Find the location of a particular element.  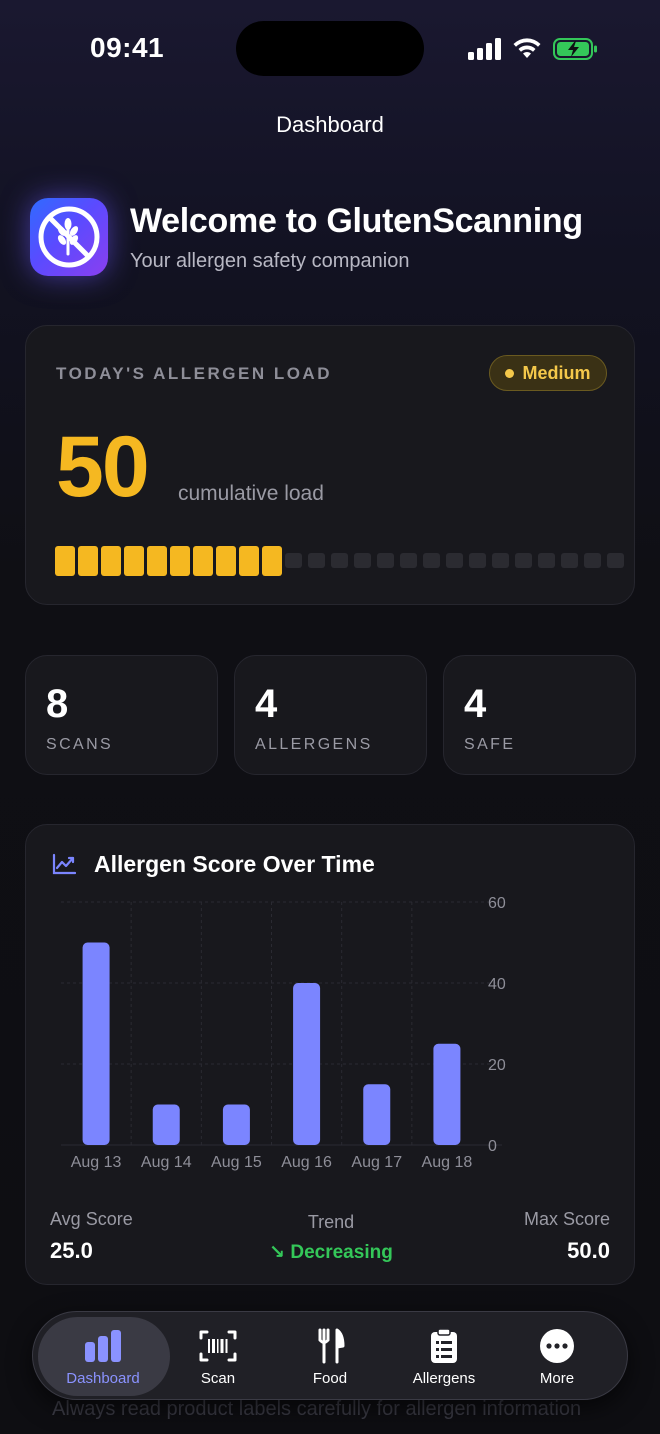

x-tick-label: Aug 15 is located at coordinates (236, 1162).